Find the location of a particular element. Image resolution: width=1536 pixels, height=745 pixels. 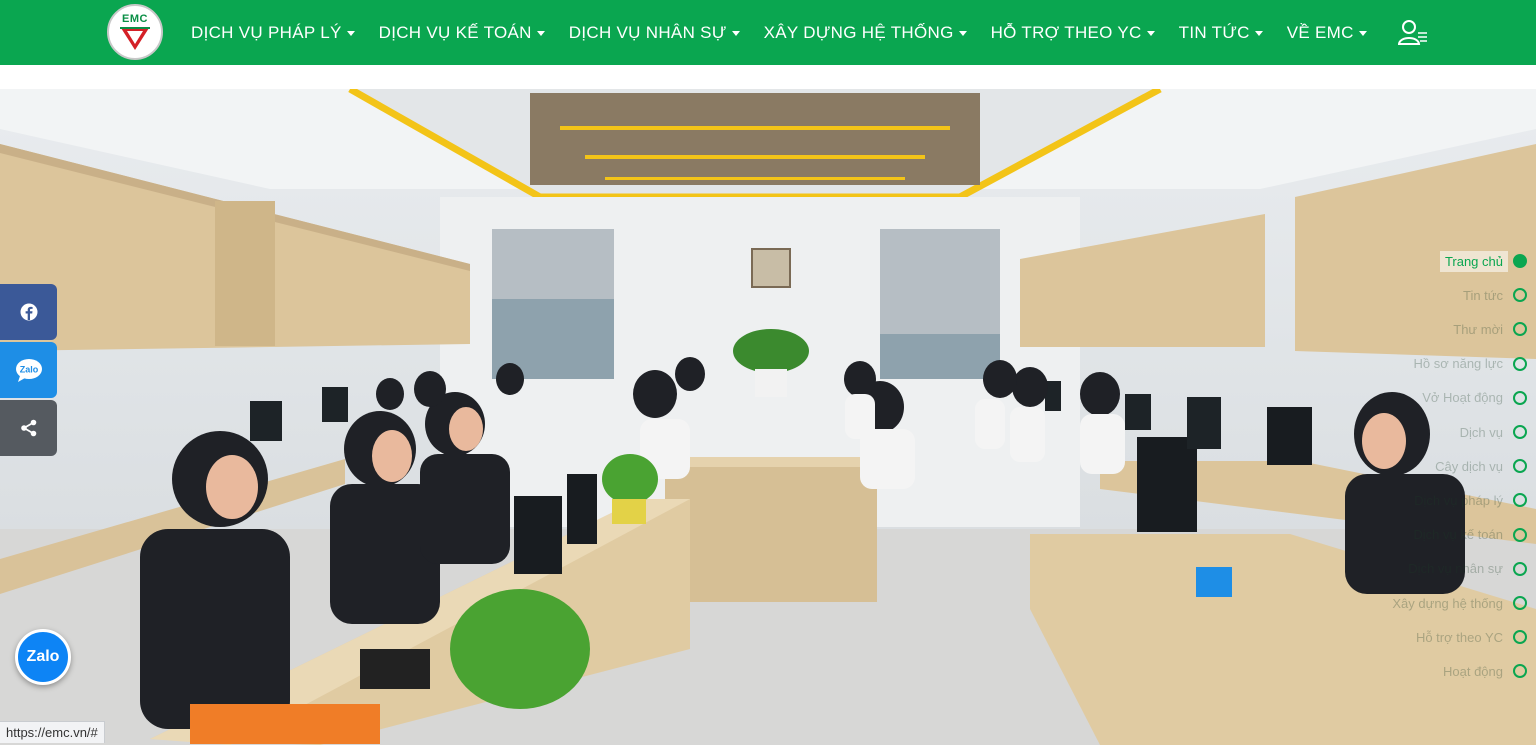

zalo-icon-text: Zalo is located at coordinates (28, 370).